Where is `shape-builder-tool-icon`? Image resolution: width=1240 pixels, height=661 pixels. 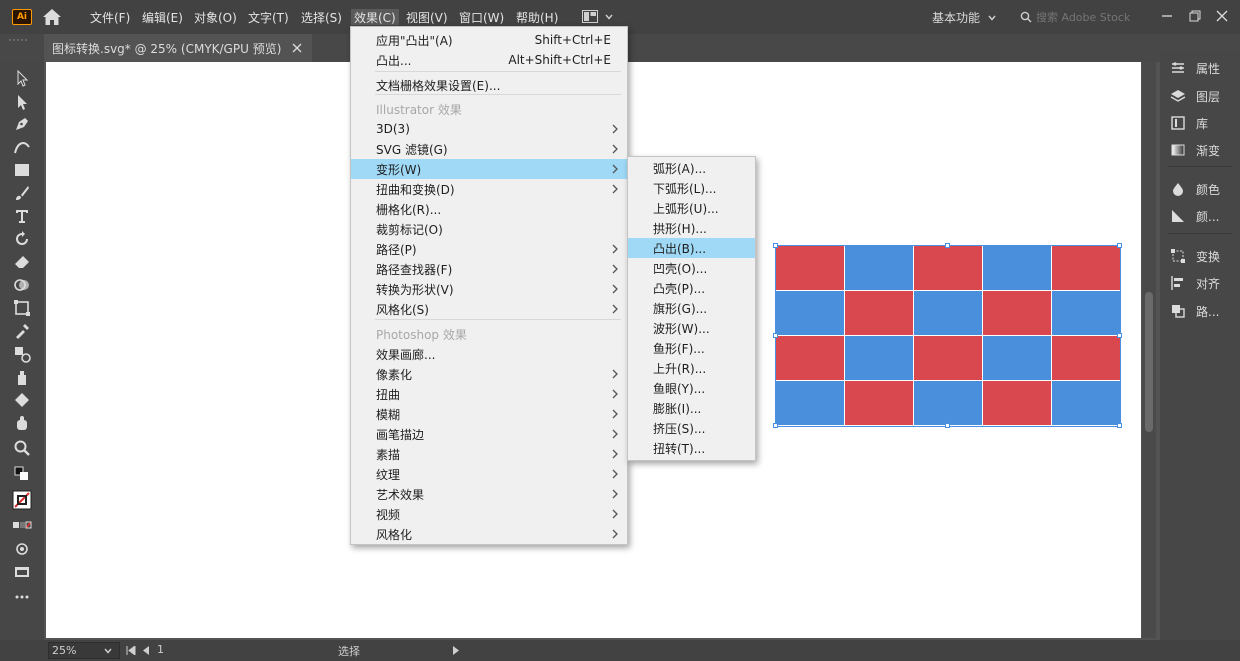
shape-builder-tool-icon is located at coordinates (22, 285).